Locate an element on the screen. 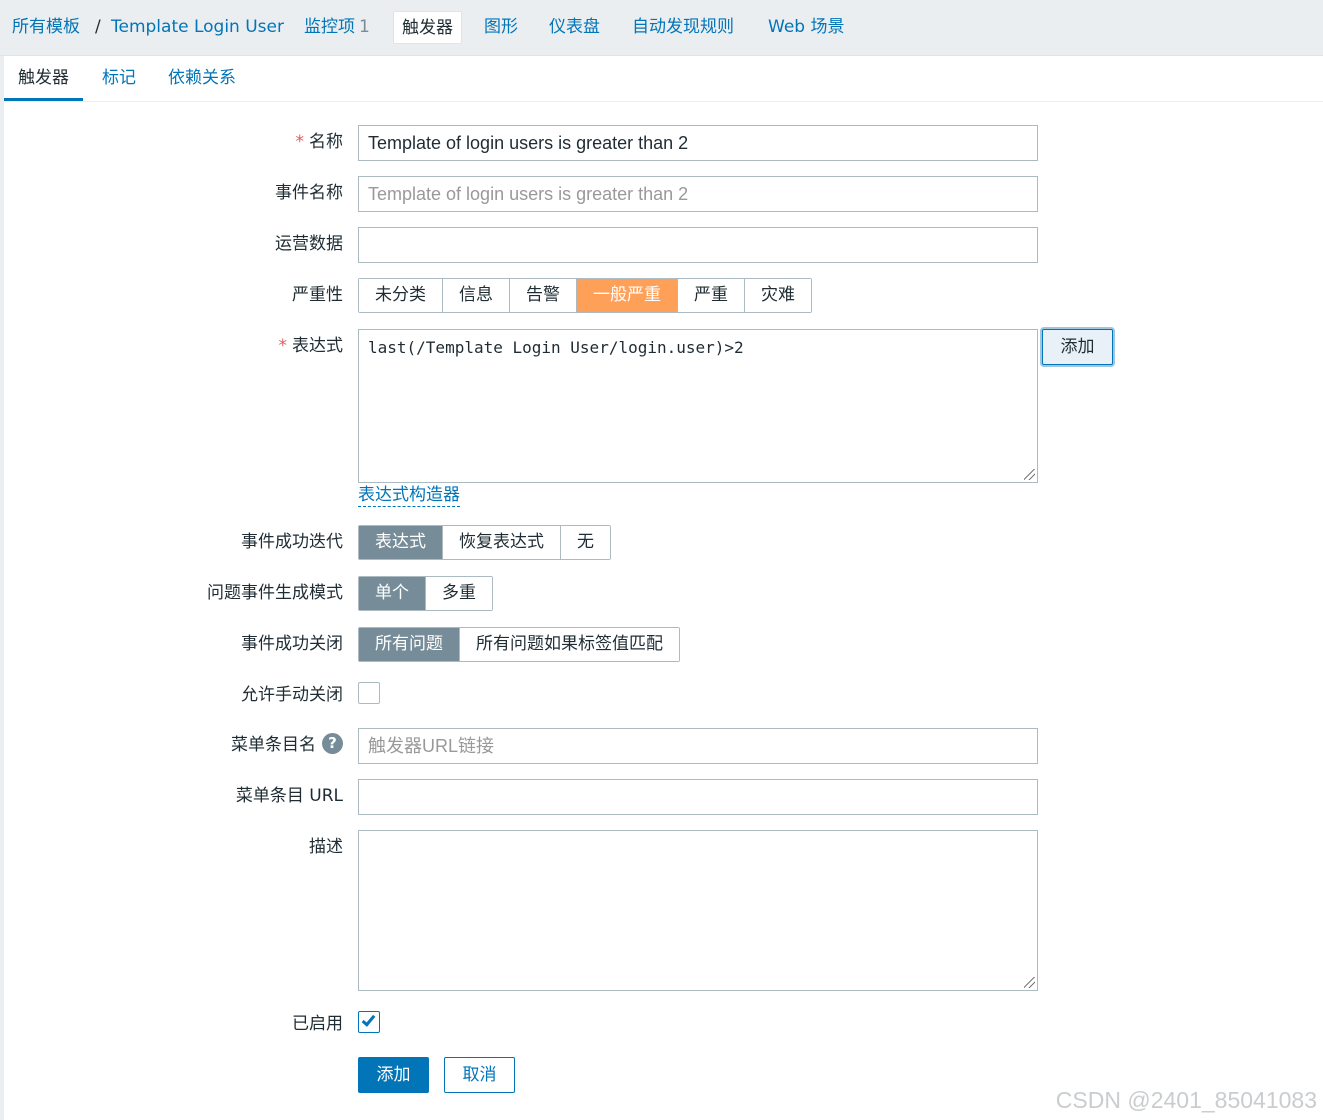 This screenshot has height=1120, width=1323. severity-disaster: 灾难 is located at coordinates (778, 295).